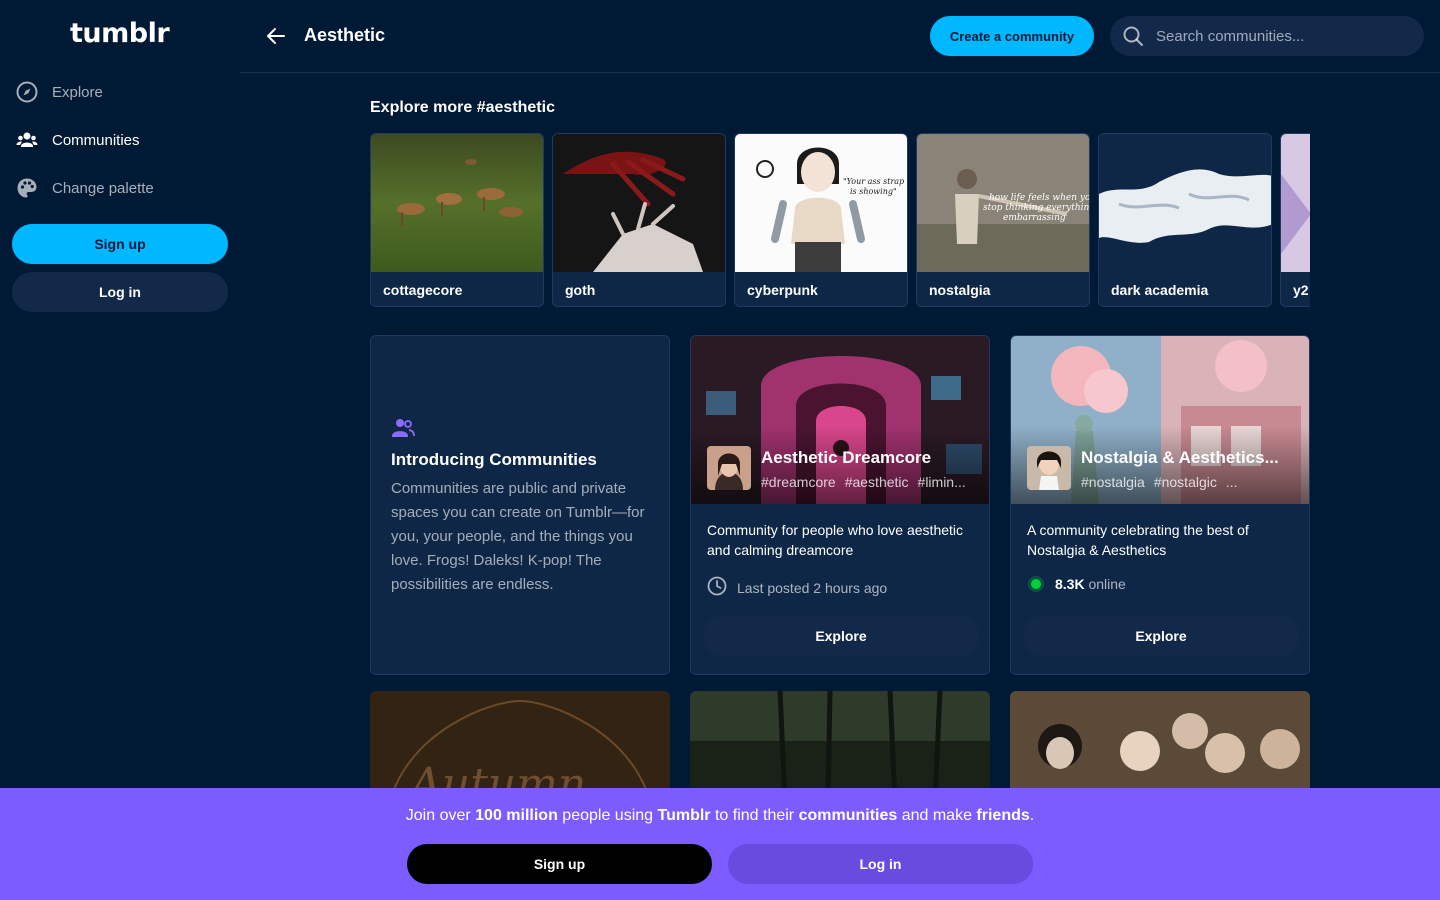  I want to click on svg-text: embarrassing, so click(1034, 218).